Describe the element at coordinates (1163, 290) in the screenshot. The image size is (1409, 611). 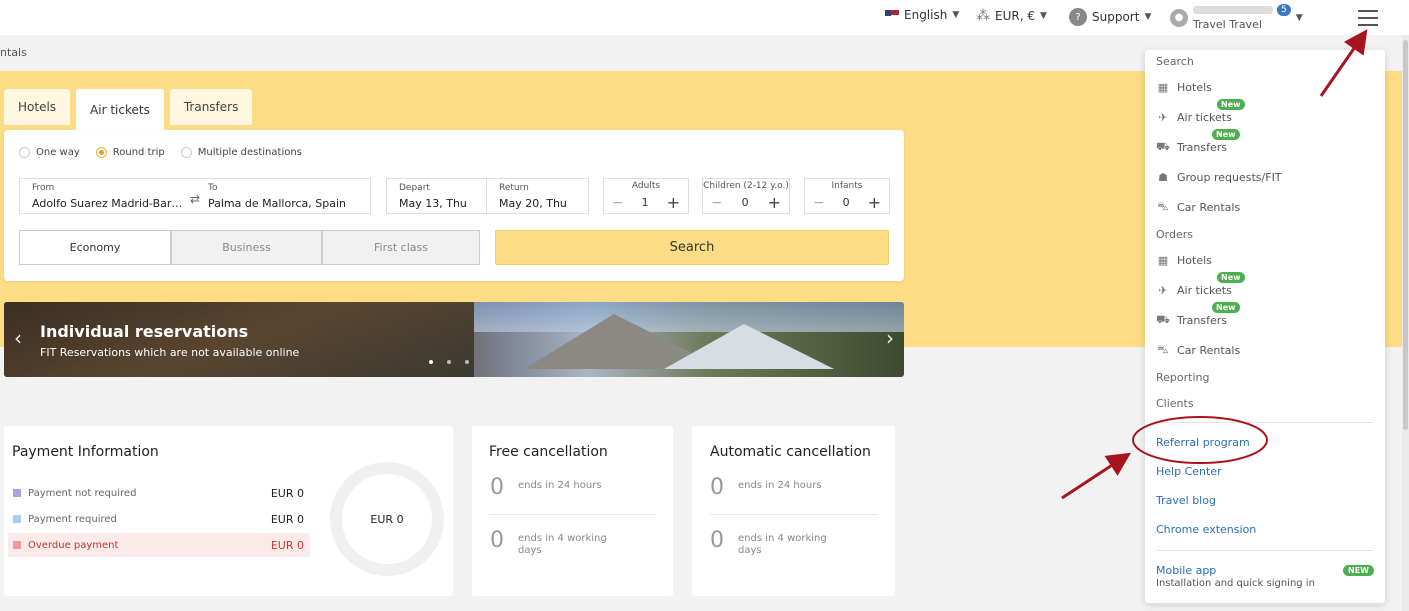
I see `airplane-icon: ✈` at that location.